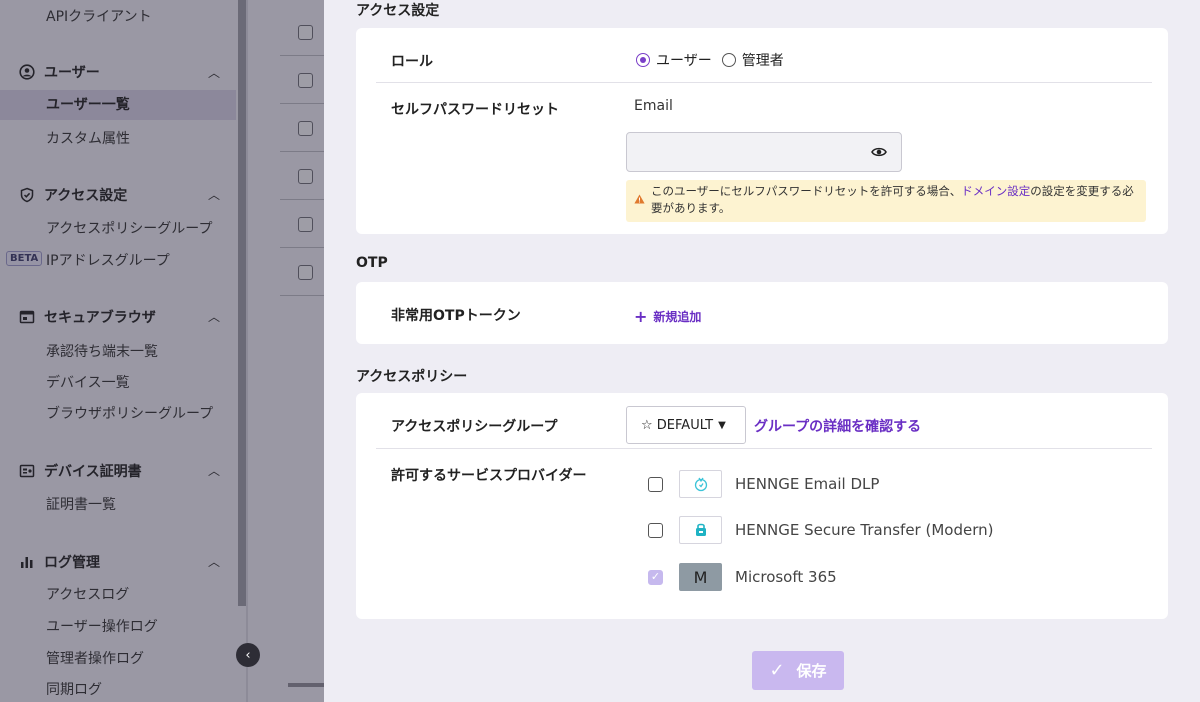  Describe the element at coordinates (879, 152) in the screenshot. I see `eye-icon` at that location.